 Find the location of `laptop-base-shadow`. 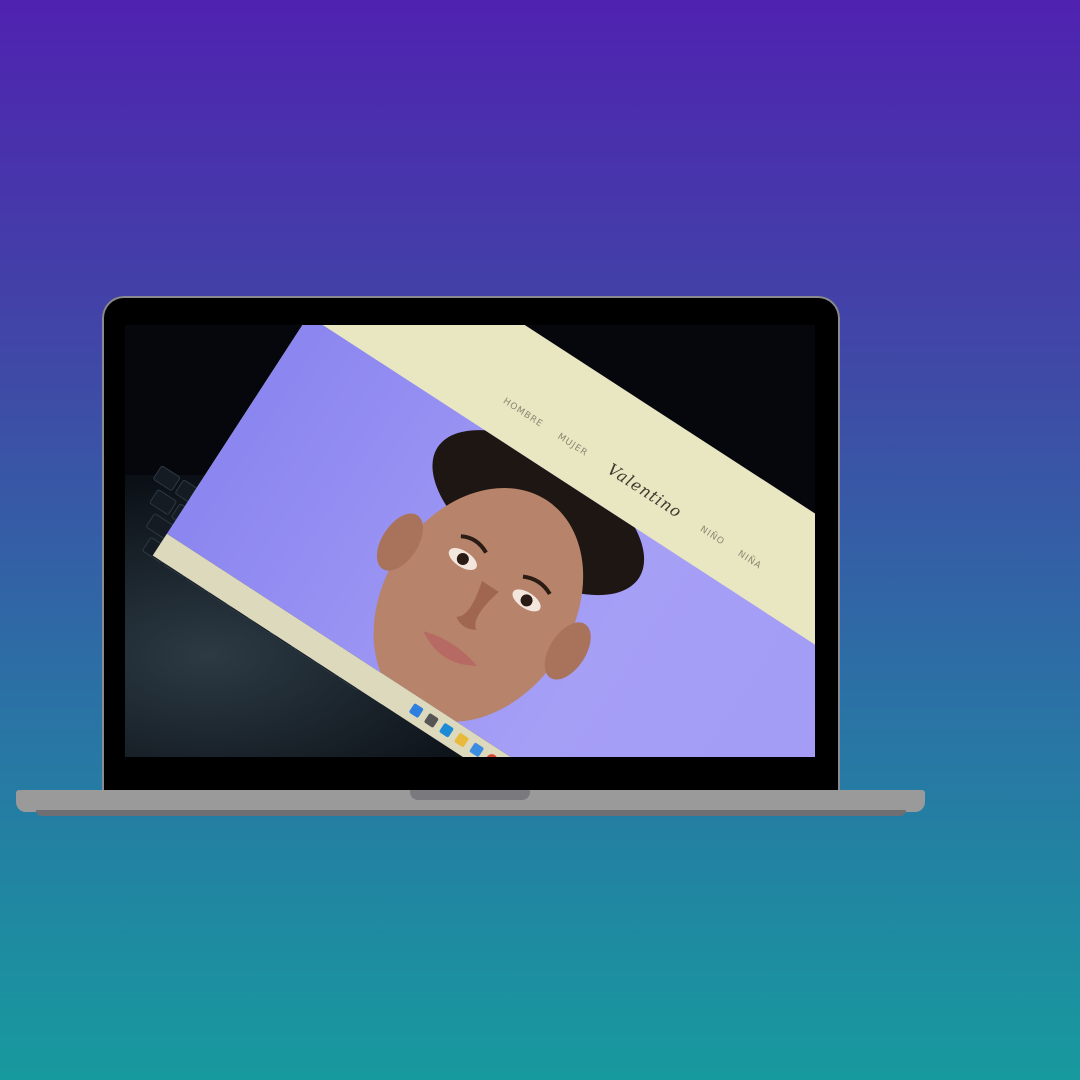

laptop-base-shadow is located at coordinates (471, 813).